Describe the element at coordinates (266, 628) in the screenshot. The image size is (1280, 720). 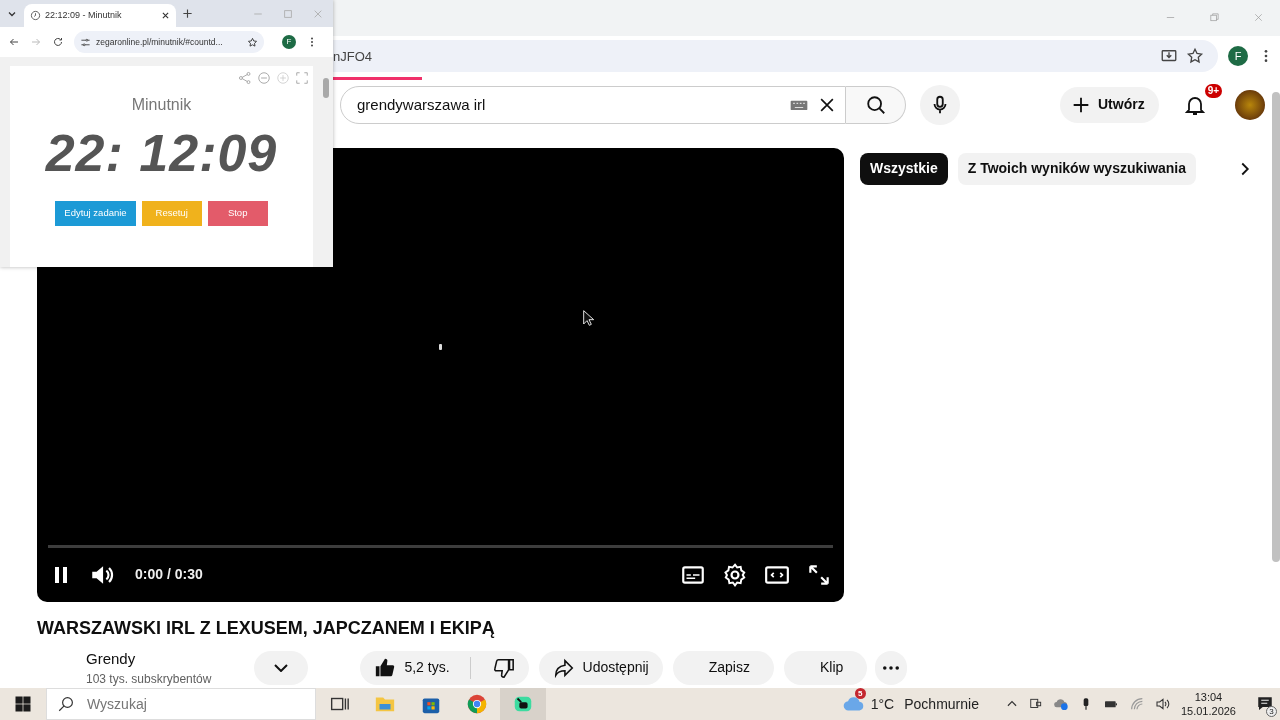
I see `video-title: WARSZAWSKI IRL Z LEXUSEM, JAPCZANEM I EKIPĄ` at that location.